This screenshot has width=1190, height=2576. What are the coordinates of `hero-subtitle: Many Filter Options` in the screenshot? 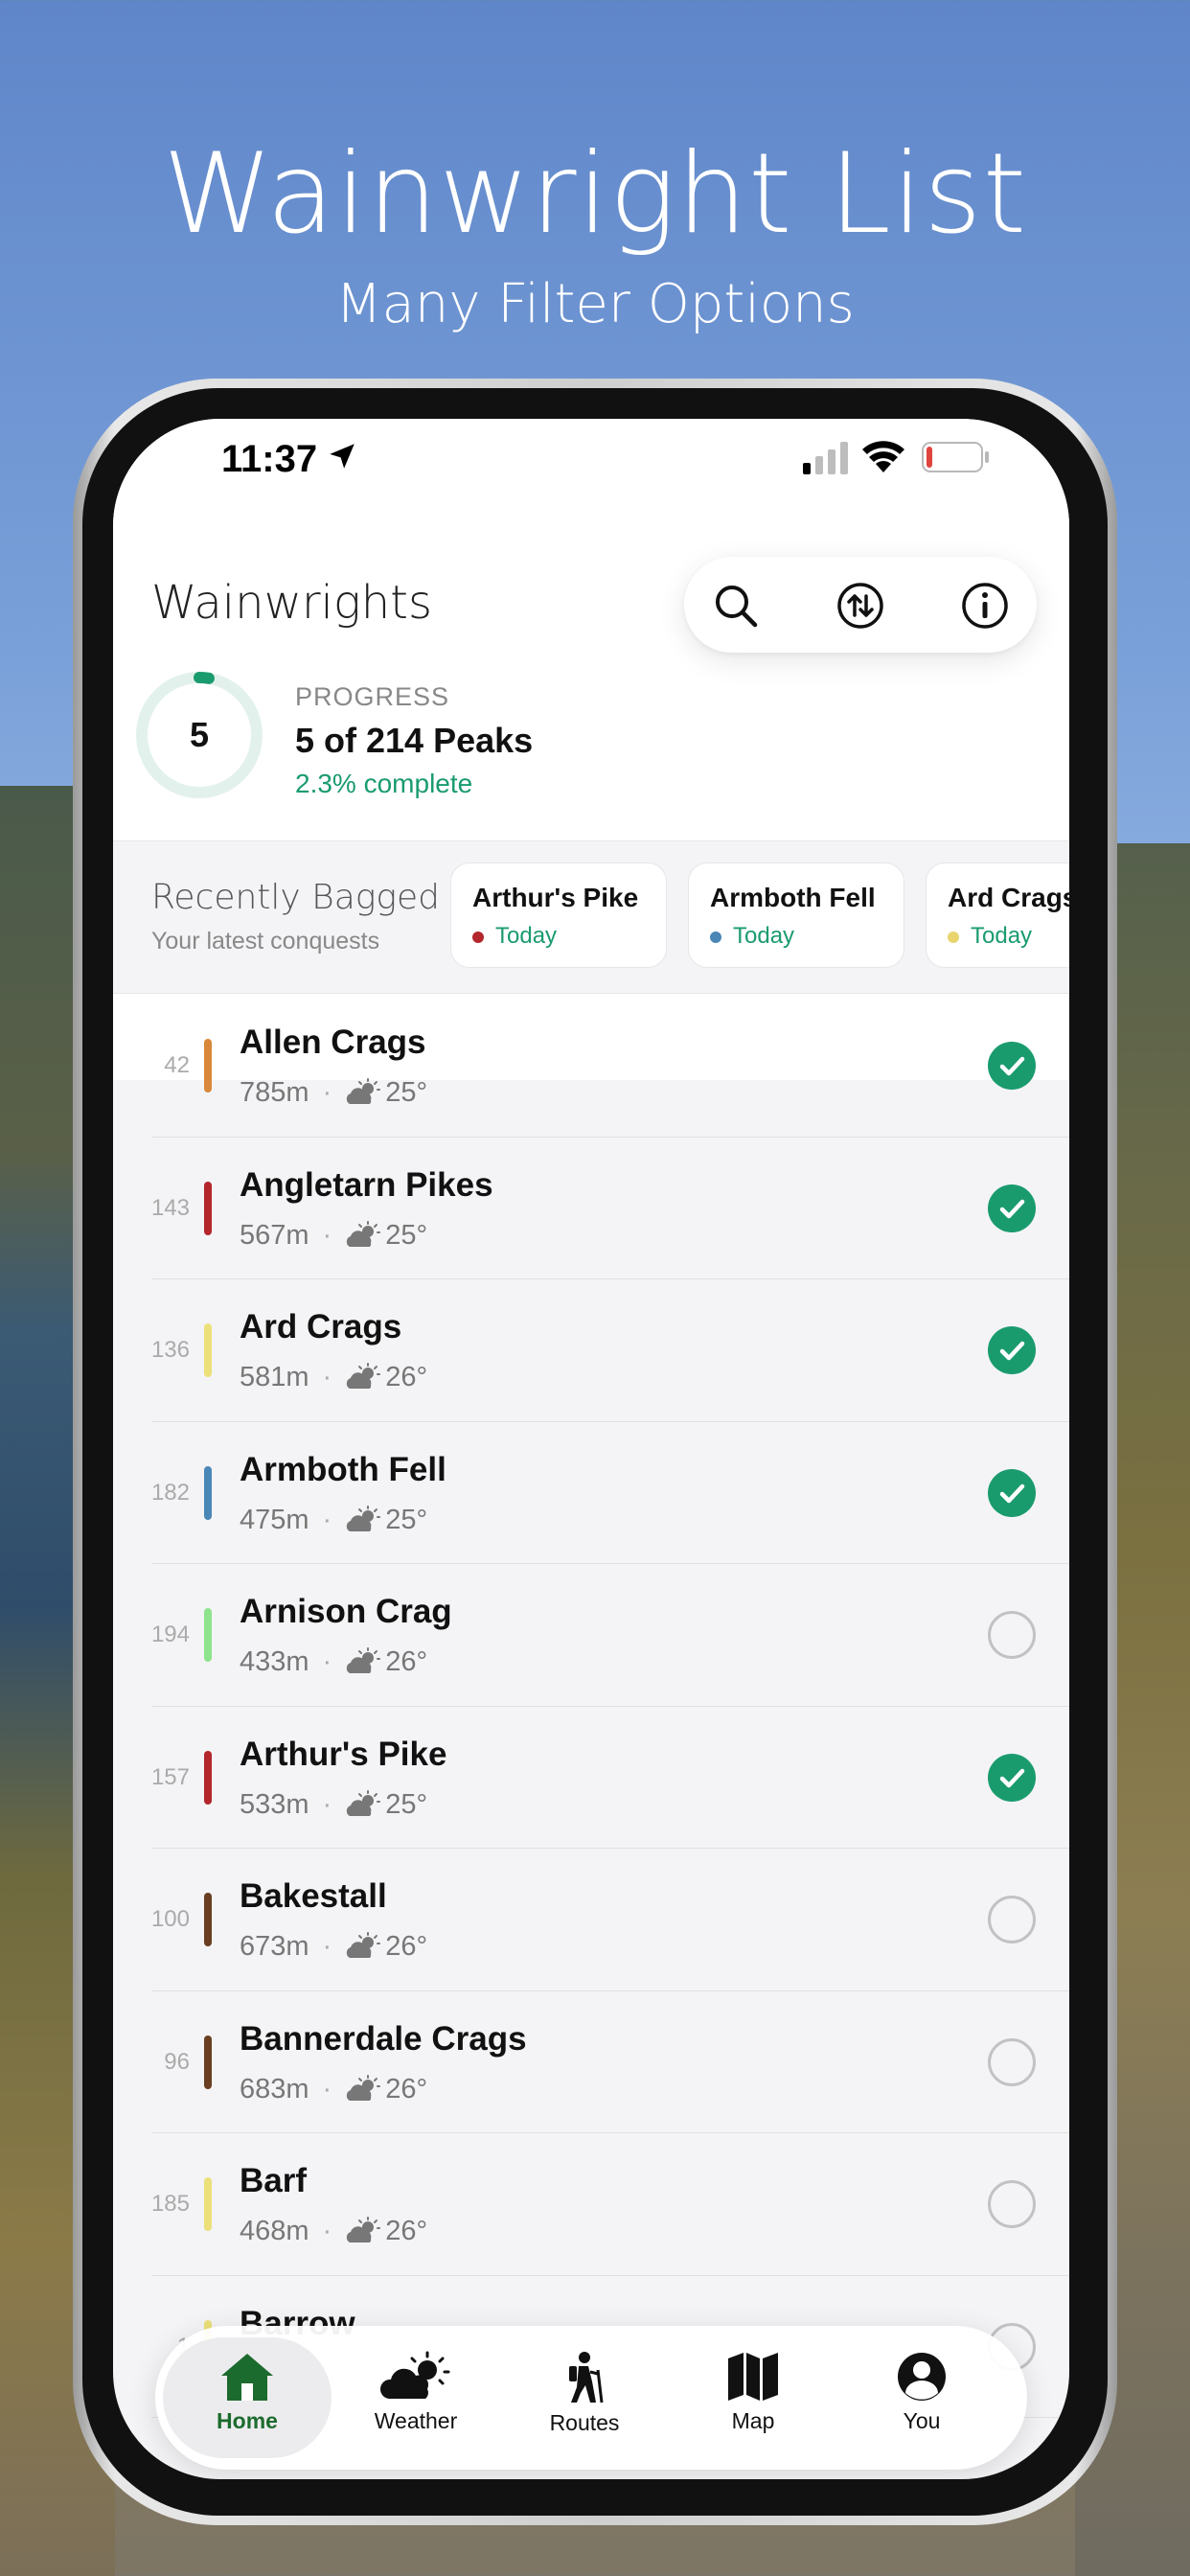 It's located at (595, 304).